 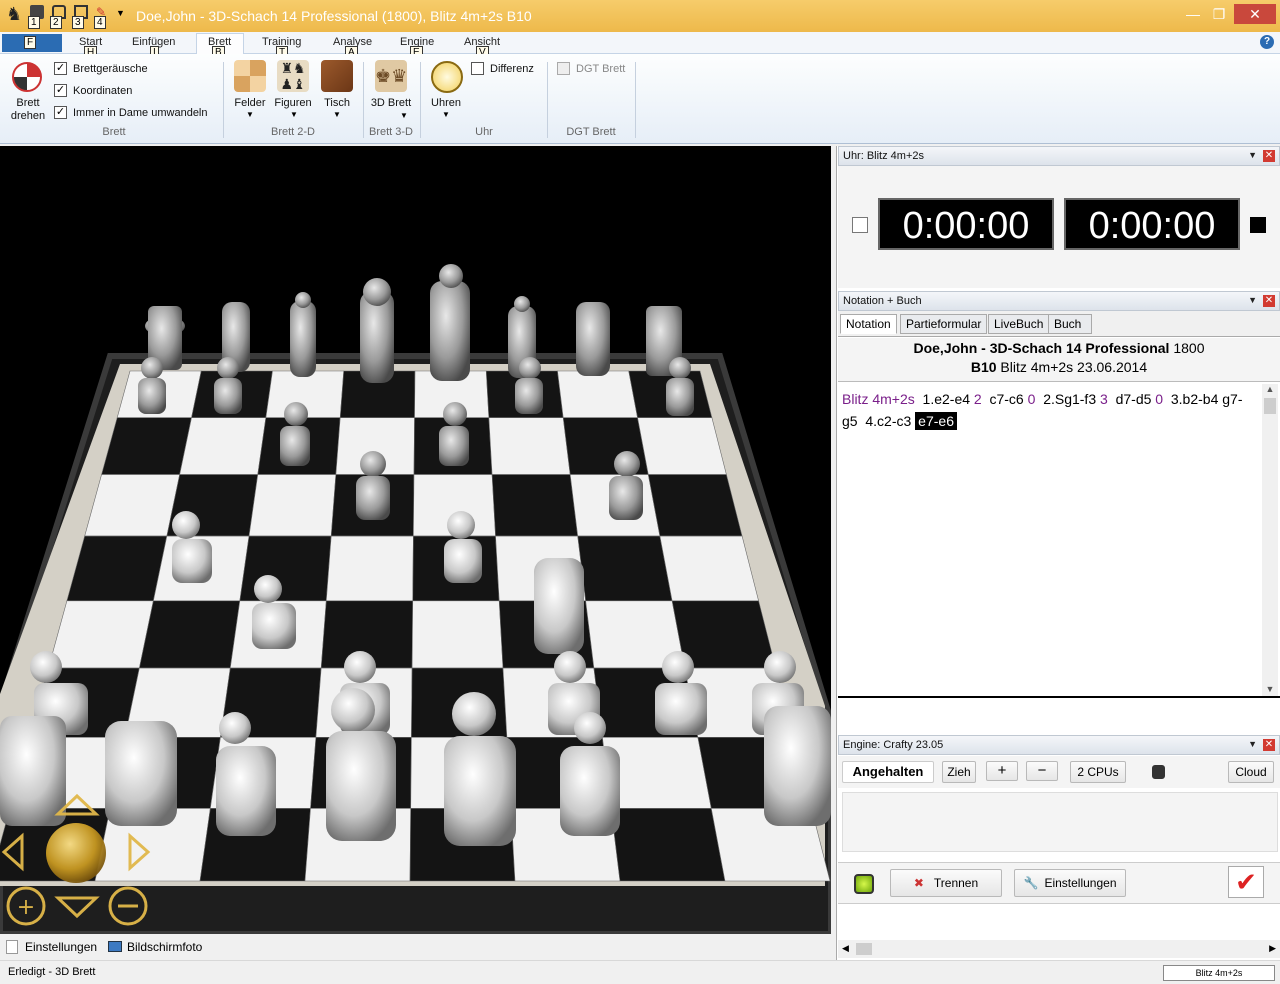 I want to click on scroll-down-icon: ▼, so click(x=1270, y=689).